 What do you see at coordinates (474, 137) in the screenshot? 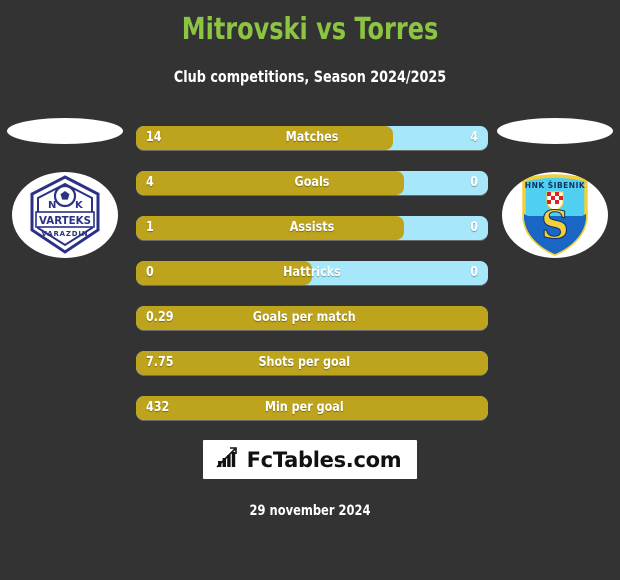
I see `stat-right-value-matches: 4` at bounding box center [474, 137].